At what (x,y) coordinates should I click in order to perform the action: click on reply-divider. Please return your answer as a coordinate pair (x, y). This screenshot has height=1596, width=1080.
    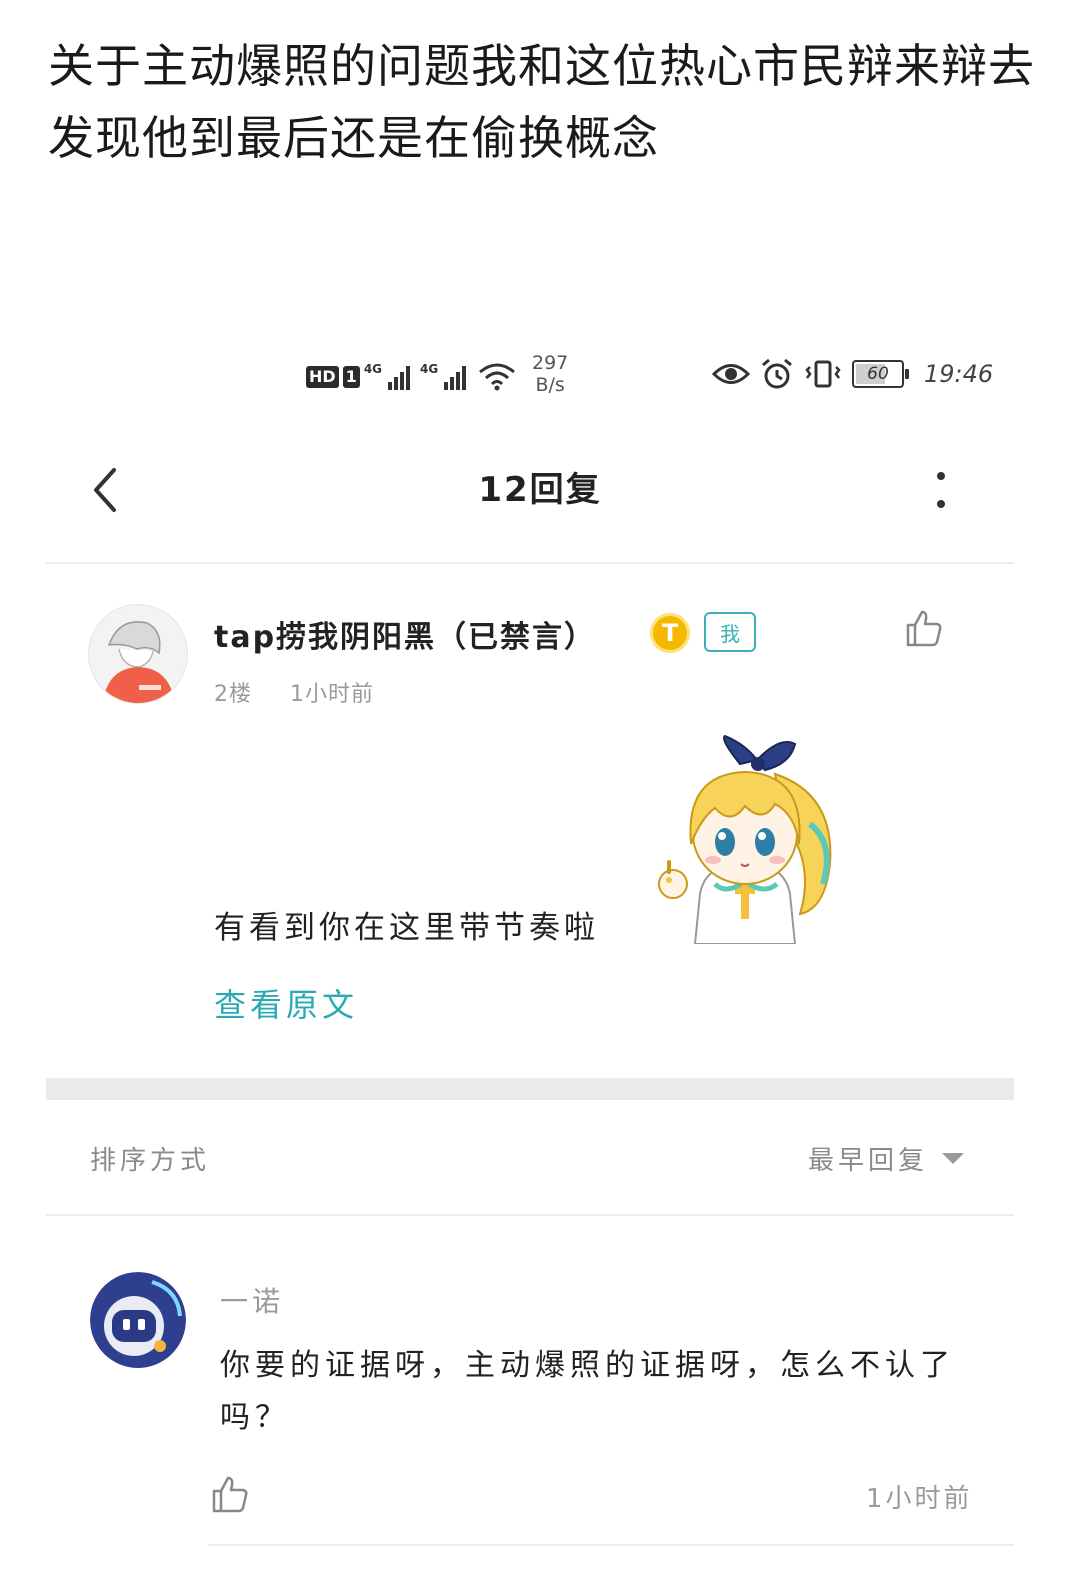
    Looking at the image, I should click on (611, 1545).